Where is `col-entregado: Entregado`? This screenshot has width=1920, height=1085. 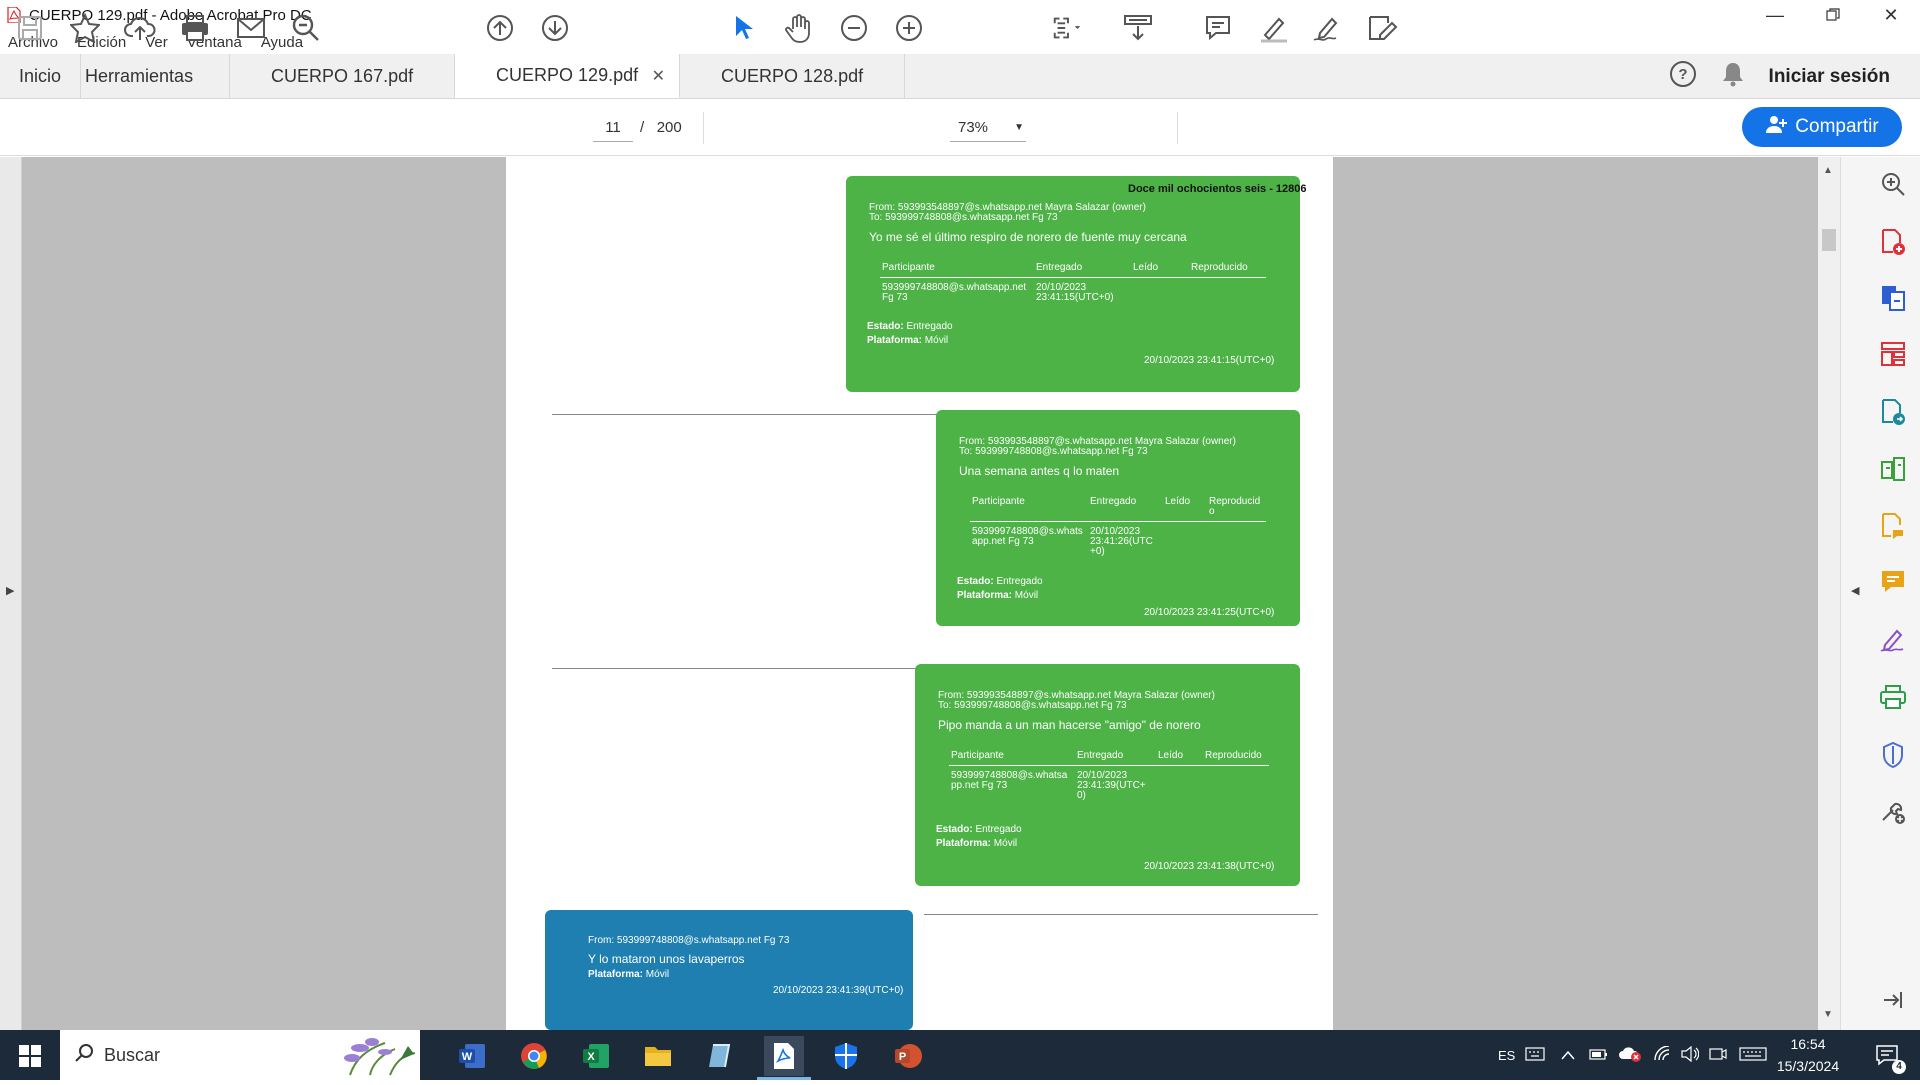
col-entregado: Entregado is located at coordinates (1059, 267).